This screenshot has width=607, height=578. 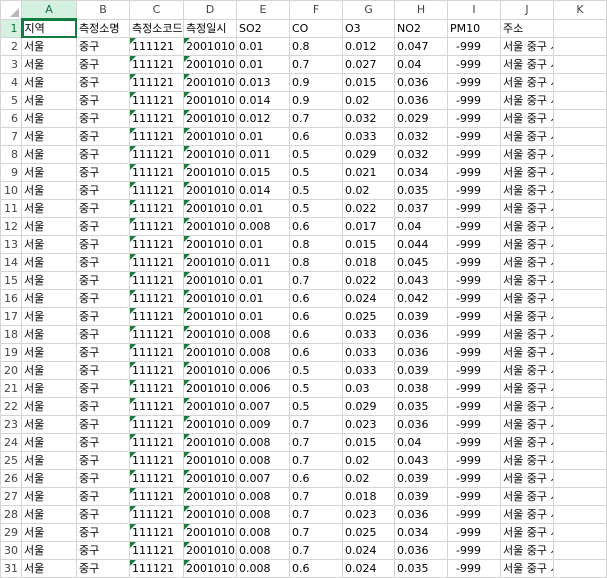 What do you see at coordinates (316, 100) in the screenshot?
I see `cell-f: 0.9` at bounding box center [316, 100].